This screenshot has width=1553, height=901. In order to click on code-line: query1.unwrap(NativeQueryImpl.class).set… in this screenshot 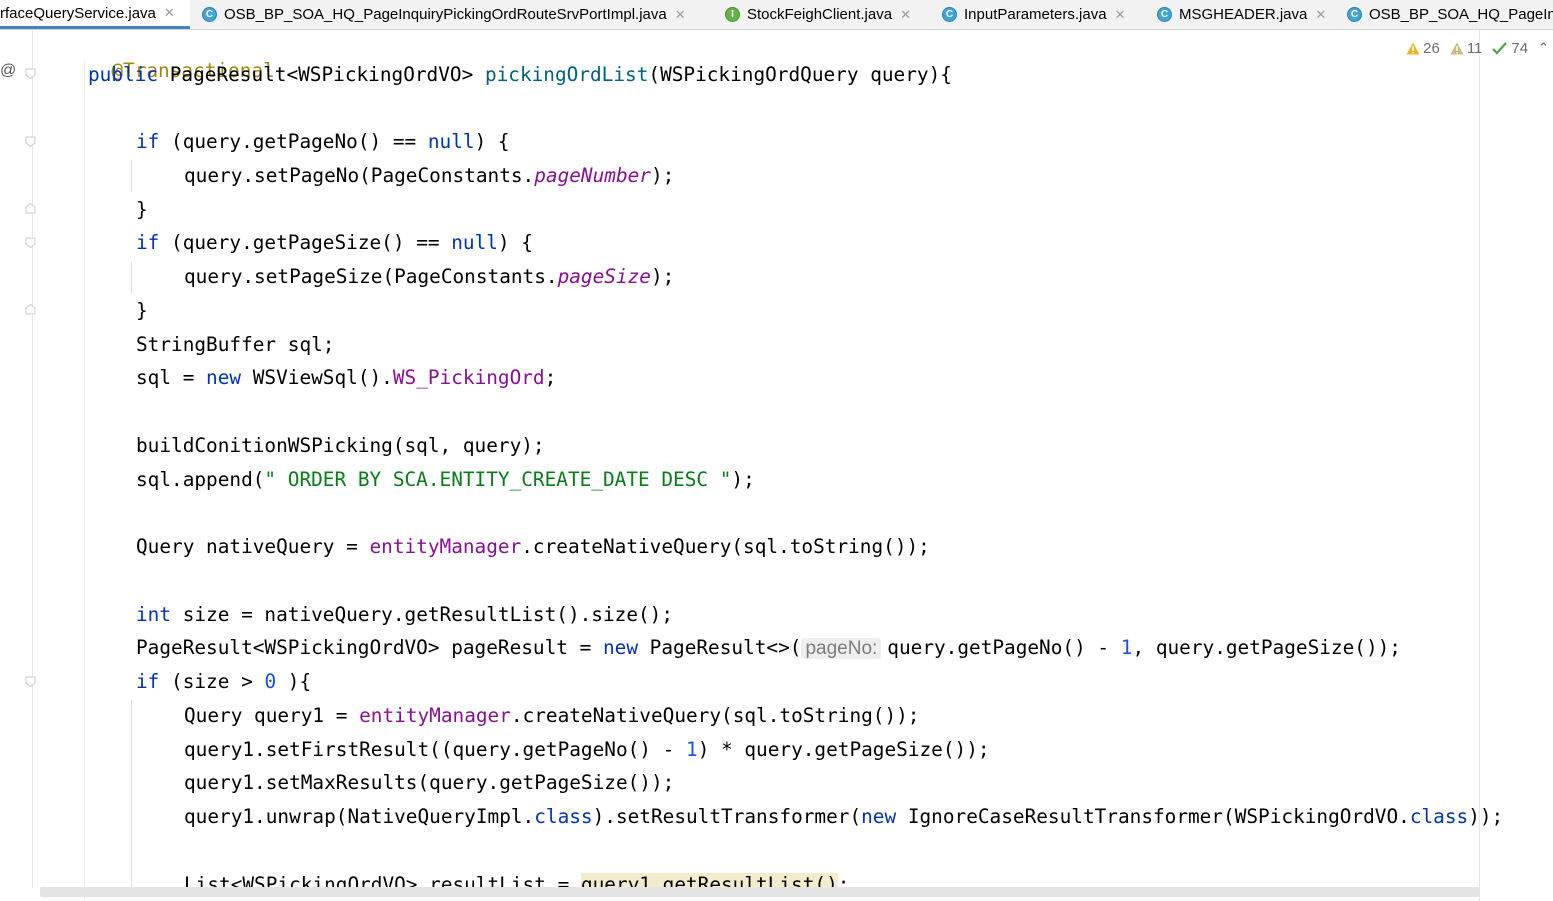, I will do `click(843, 817)`.